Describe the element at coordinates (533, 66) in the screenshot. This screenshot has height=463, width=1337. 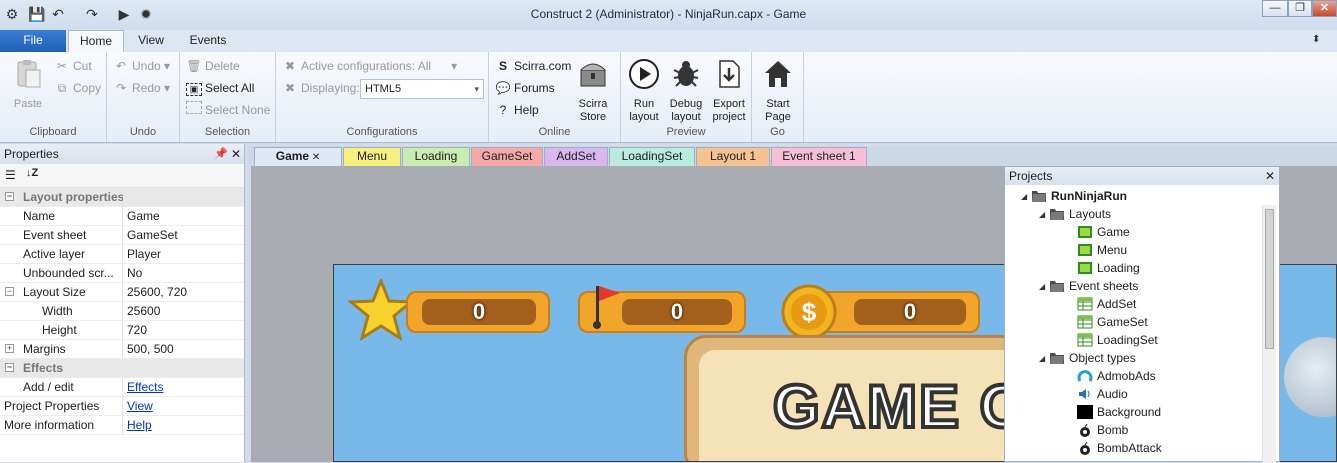
I see `scirra-link: S Scirra.com` at that location.